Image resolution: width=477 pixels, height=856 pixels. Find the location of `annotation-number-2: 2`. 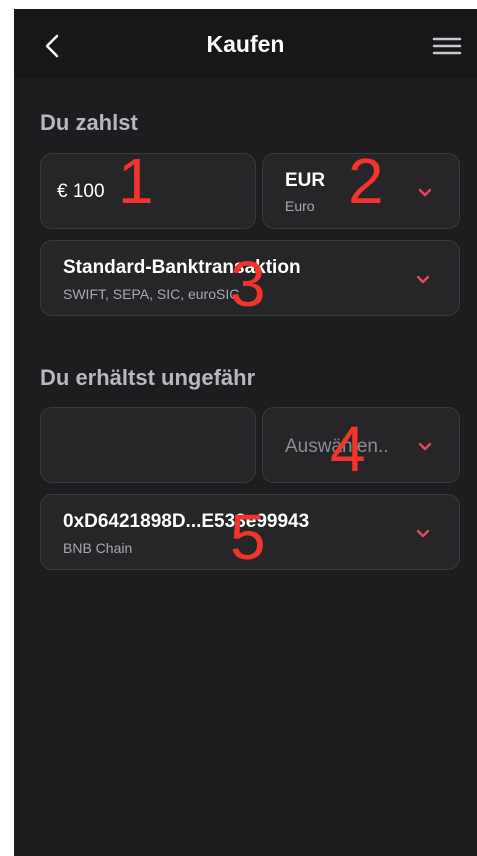

annotation-number-2: 2 is located at coordinates (366, 181).